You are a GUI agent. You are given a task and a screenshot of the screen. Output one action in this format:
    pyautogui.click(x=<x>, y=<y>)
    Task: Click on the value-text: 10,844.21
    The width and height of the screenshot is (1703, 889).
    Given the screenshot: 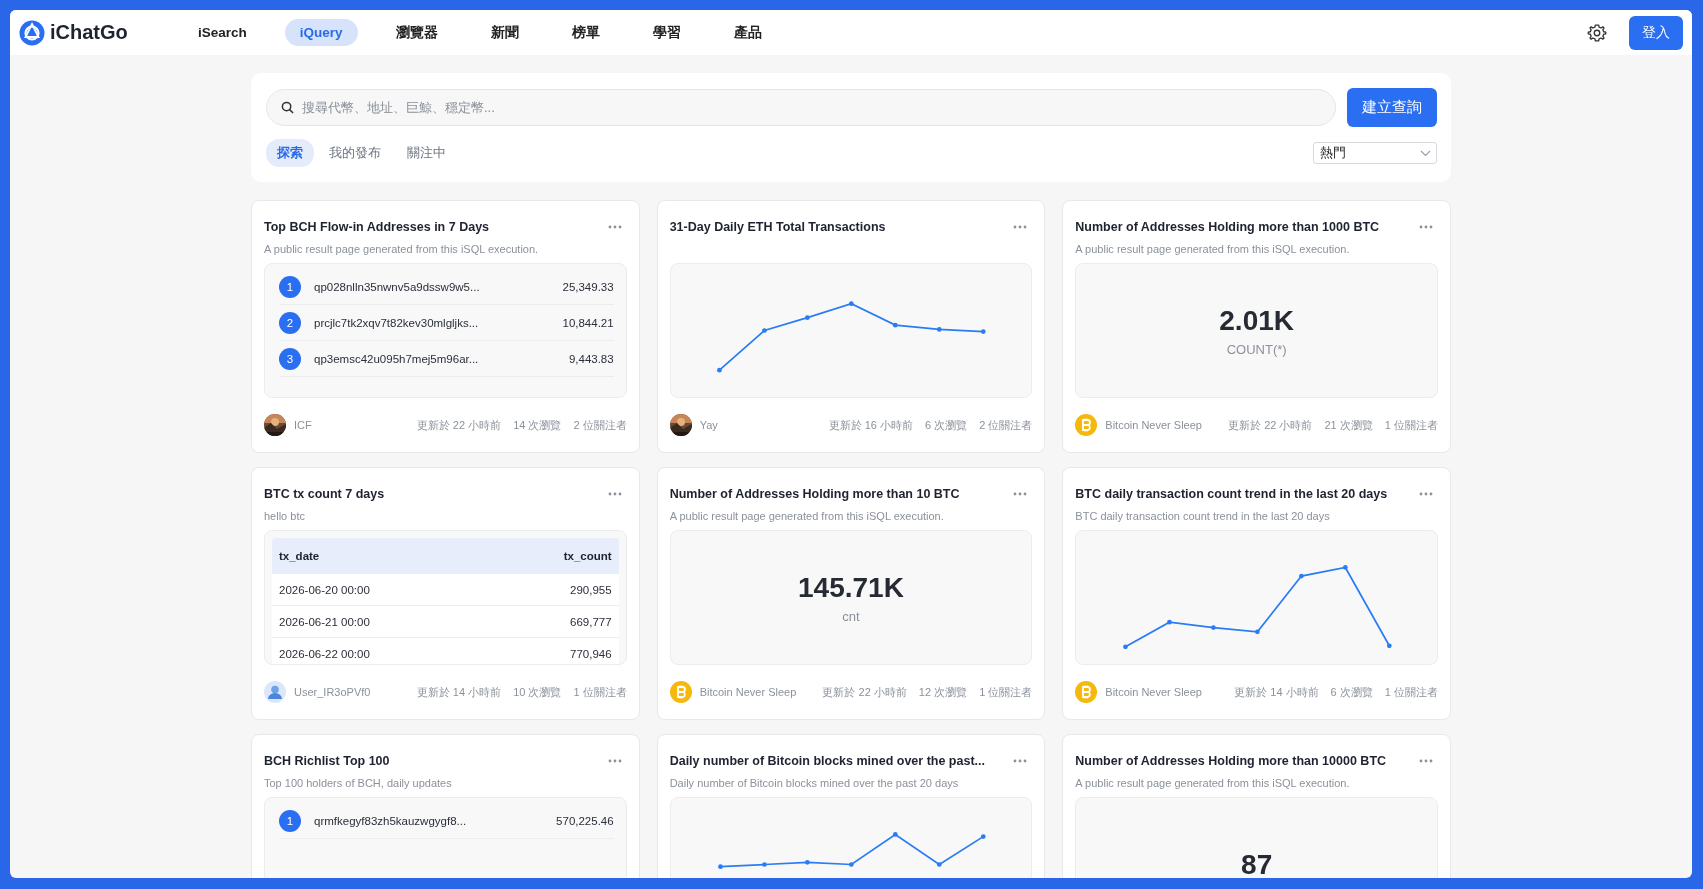 What is the action you would take?
    pyautogui.click(x=588, y=322)
    